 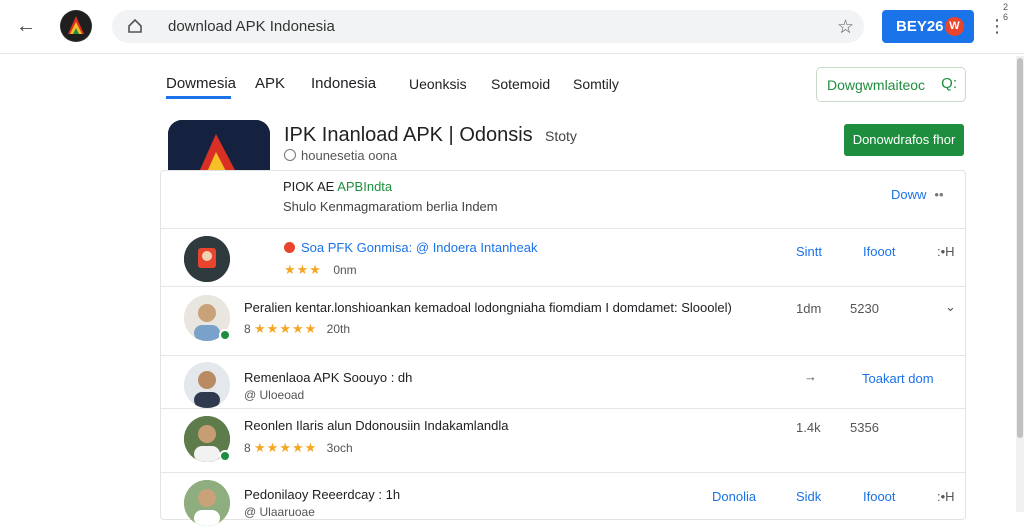 What do you see at coordinates (365, 186) in the screenshot?
I see `card-heading-green: APBIndta` at bounding box center [365, 186].